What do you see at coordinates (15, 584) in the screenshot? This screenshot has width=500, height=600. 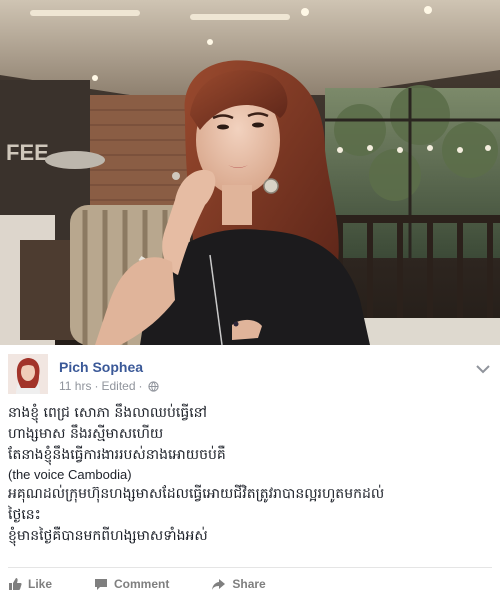 I see `thumbs-up-icon` at bounding box center [15, 584].